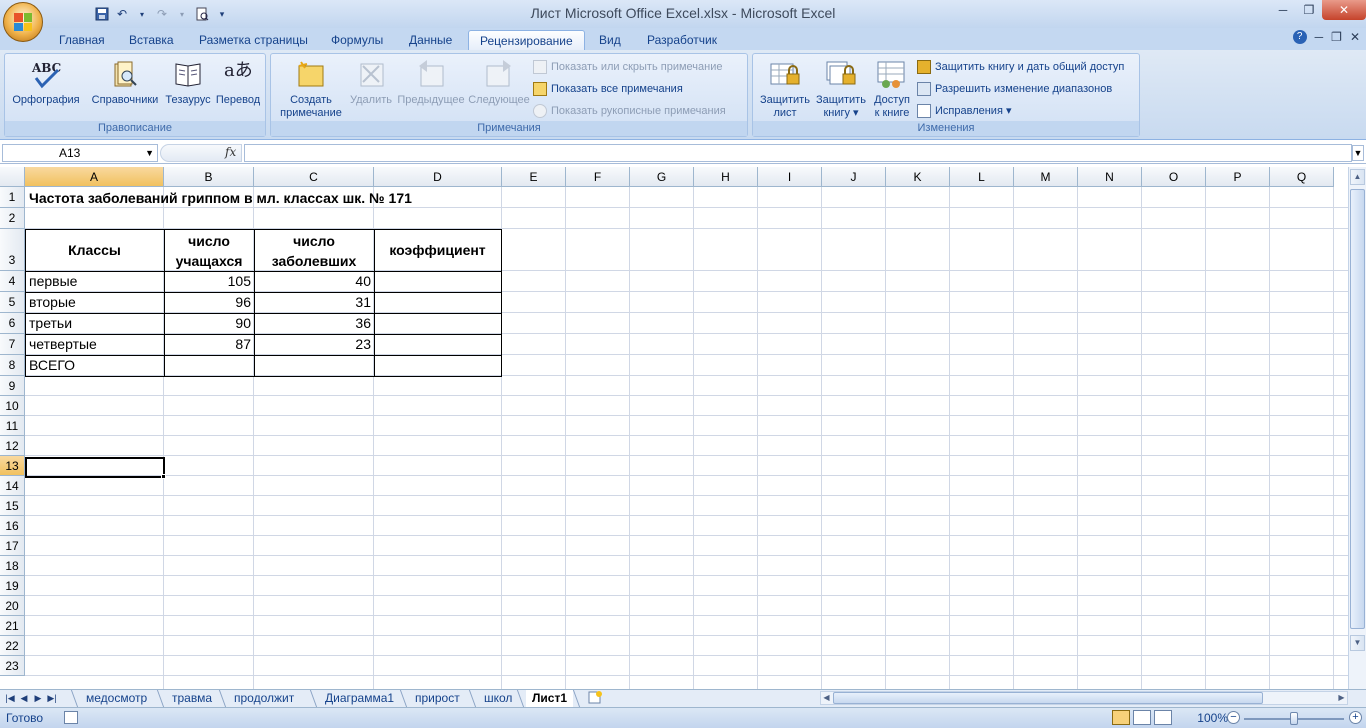 The image size is (1366, 728). Describe the element at coordinates (550, 698) in the screenshot. I see `sheet-tab-list1: Лист1` at that location.